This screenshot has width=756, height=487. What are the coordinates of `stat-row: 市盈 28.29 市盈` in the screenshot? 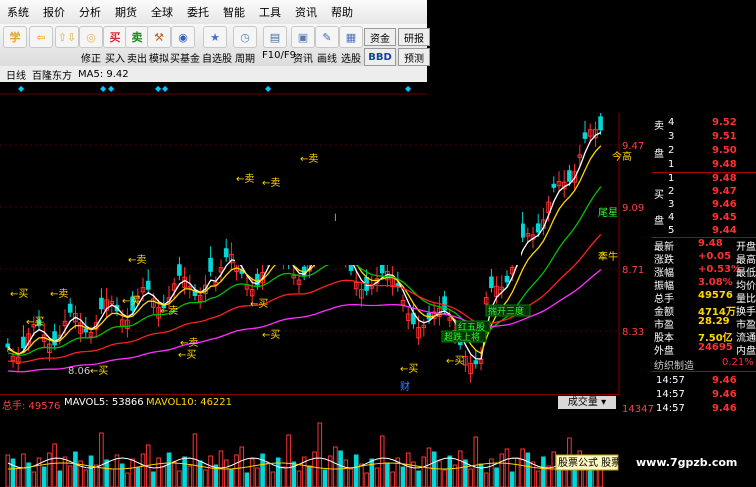 It's located at (704, 323).